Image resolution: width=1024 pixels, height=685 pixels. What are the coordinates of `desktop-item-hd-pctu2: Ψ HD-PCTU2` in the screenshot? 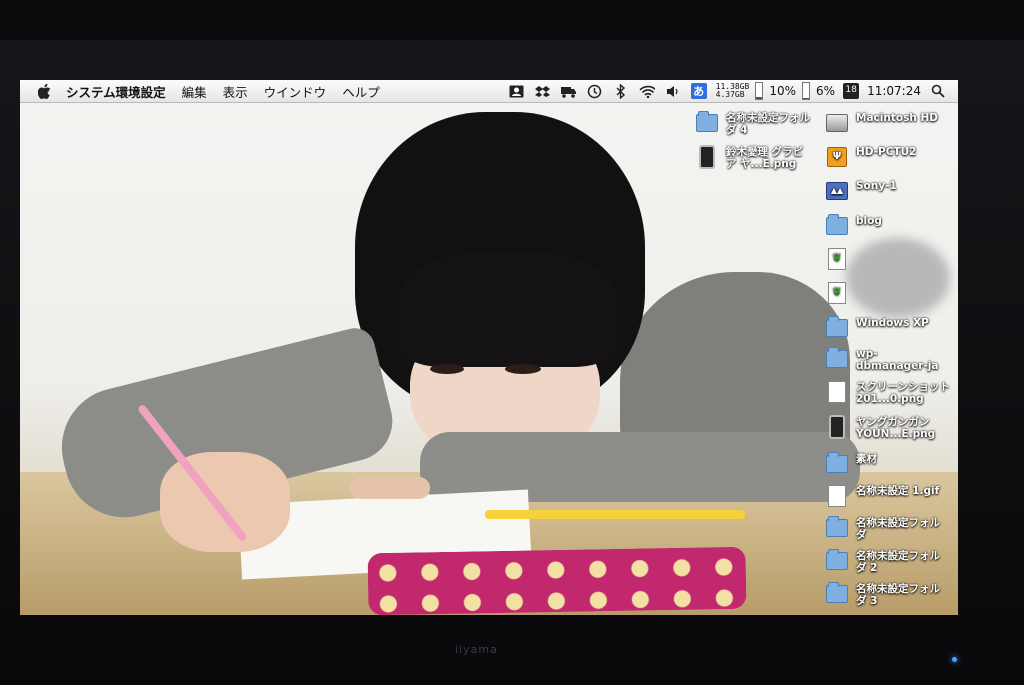 It's located at (871, 157).